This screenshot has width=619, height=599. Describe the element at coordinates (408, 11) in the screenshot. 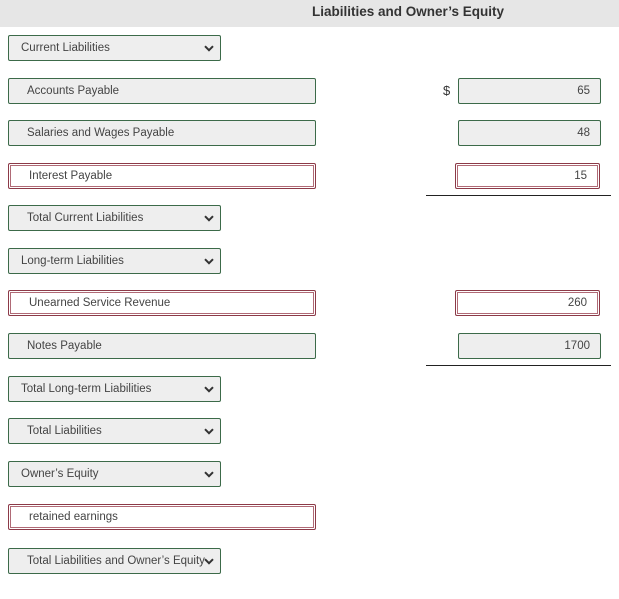

I see `section-title: Liabilities and Owner’s Equity` at that location.